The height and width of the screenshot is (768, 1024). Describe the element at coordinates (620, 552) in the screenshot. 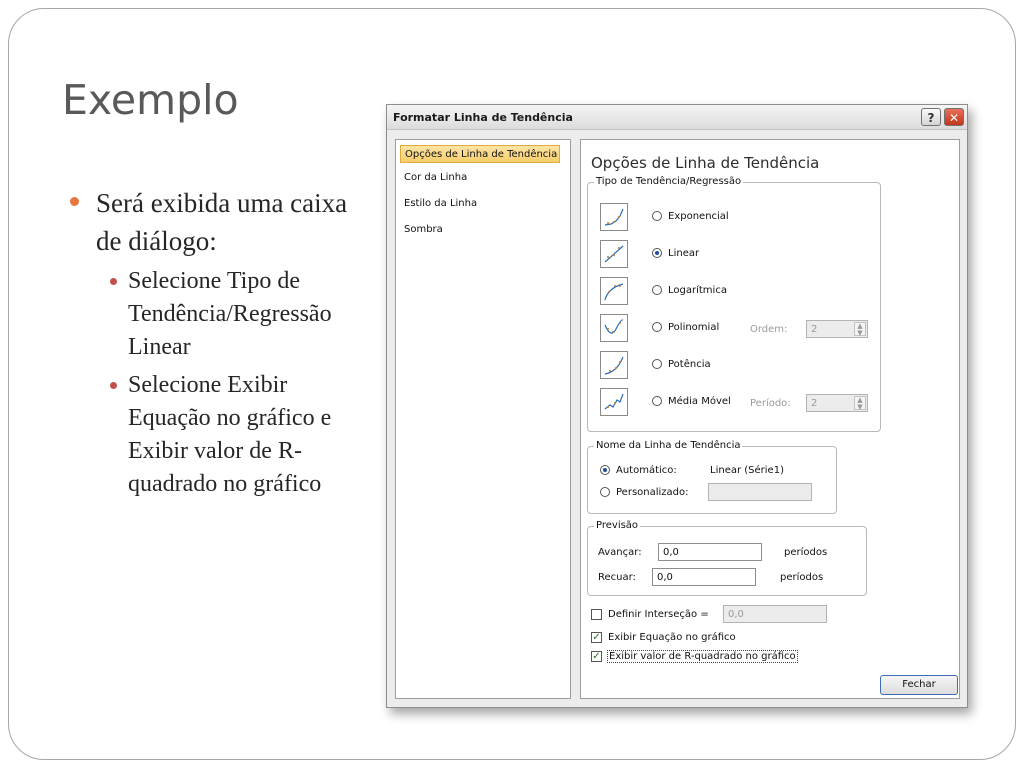

I see `forward-label: Avançar:` at that location.